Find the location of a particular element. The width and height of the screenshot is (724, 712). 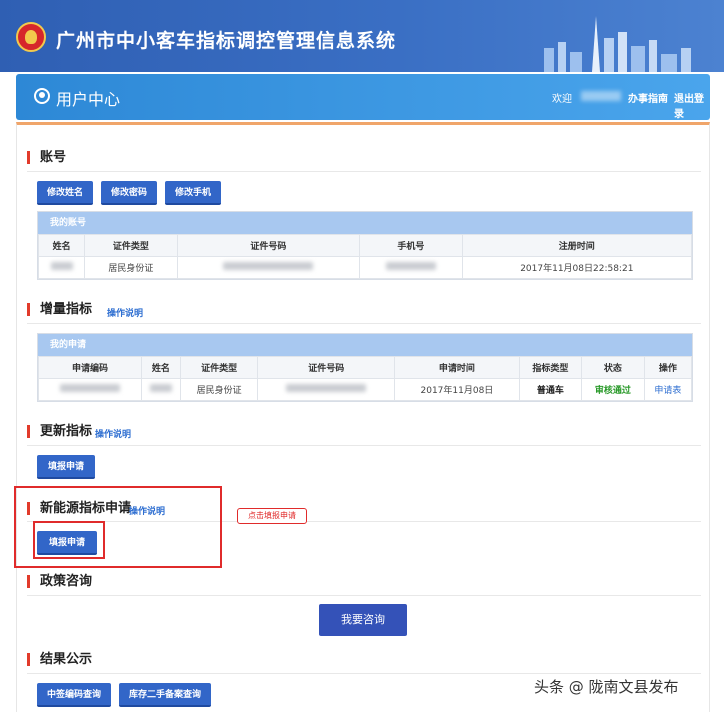

grid-title: 我的申请 is located at coordinates (365, 345).